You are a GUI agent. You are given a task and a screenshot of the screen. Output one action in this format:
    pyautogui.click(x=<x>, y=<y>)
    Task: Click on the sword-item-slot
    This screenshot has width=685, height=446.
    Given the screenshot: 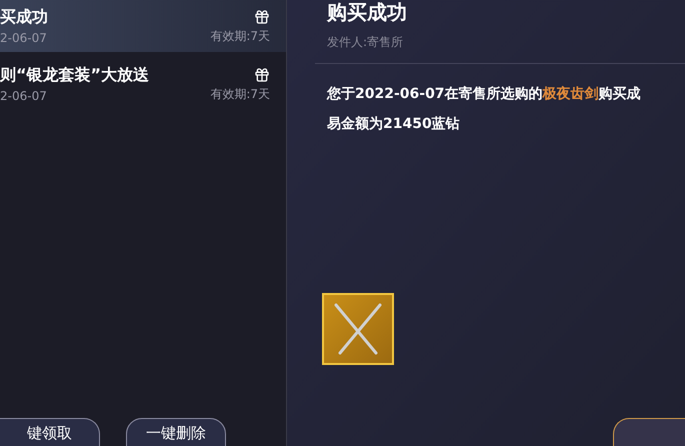 What is the action you would take?
    pyautogui.click(x=358, y=329)
    